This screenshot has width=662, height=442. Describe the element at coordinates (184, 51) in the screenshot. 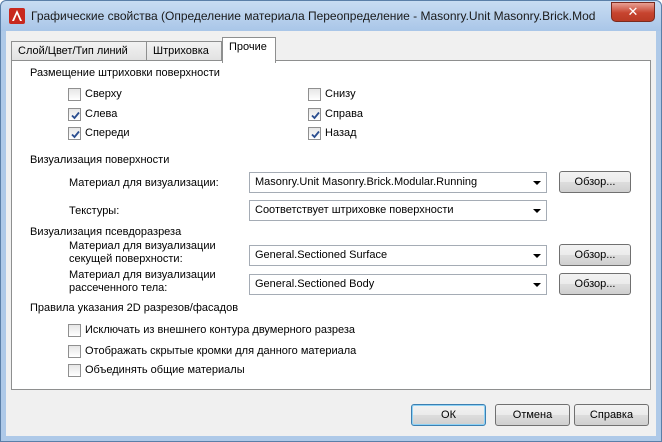

I see `tab-hatching: Штриховка` at that location.